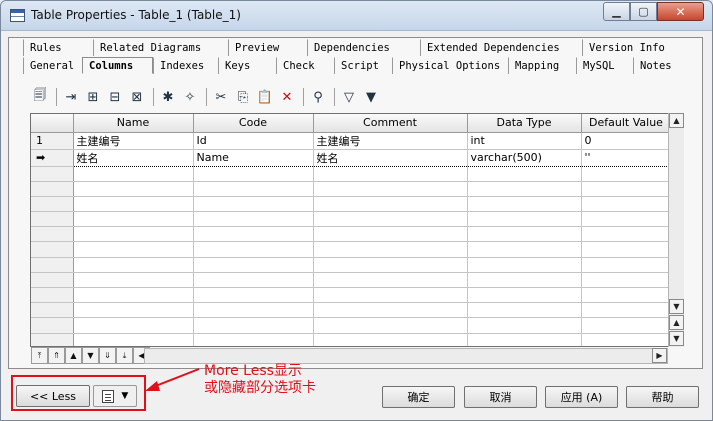 The height and width of the screenshot is (421, 713). Describe the element at coordinates (524, 157) in the screenshot. I see `cell-data-type: varchar(500)` at that location.